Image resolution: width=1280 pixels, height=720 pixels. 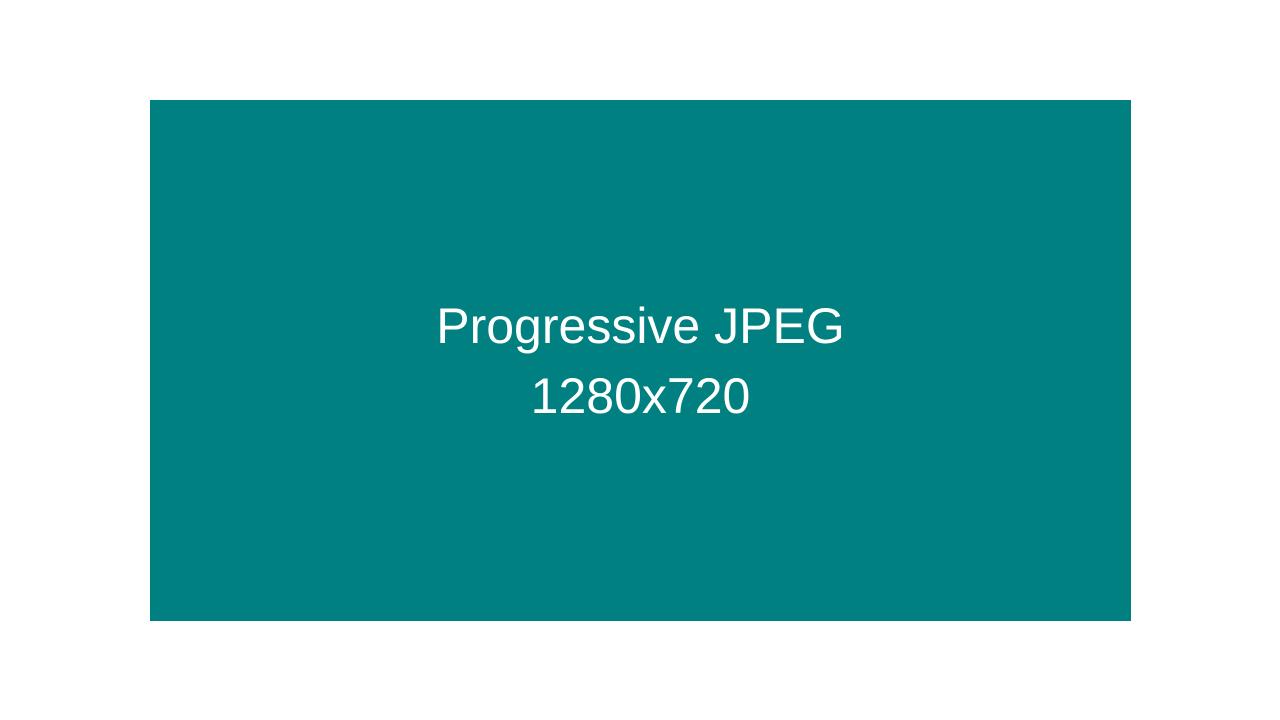 I want to click on panel-title: Progressive JPEG, so click(x=640, y=325).